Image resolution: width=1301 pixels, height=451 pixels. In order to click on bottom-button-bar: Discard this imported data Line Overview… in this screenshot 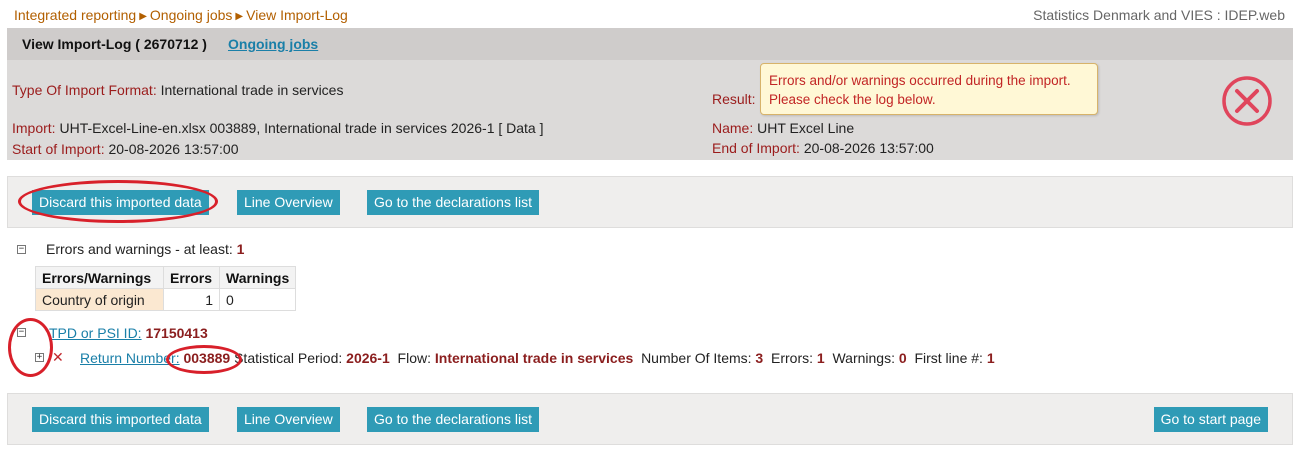, I will do `click(650, 419)`.